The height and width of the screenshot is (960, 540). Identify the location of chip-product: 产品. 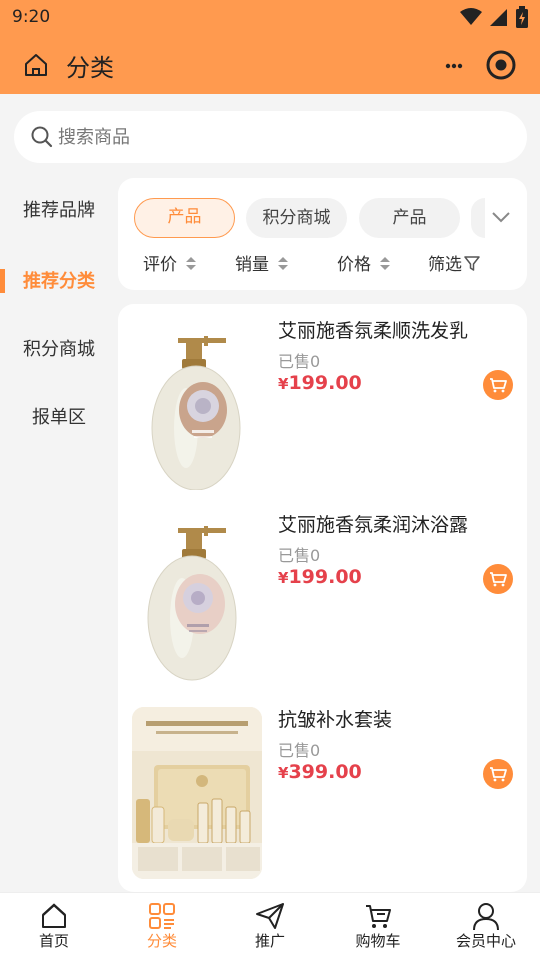
(184, 218).